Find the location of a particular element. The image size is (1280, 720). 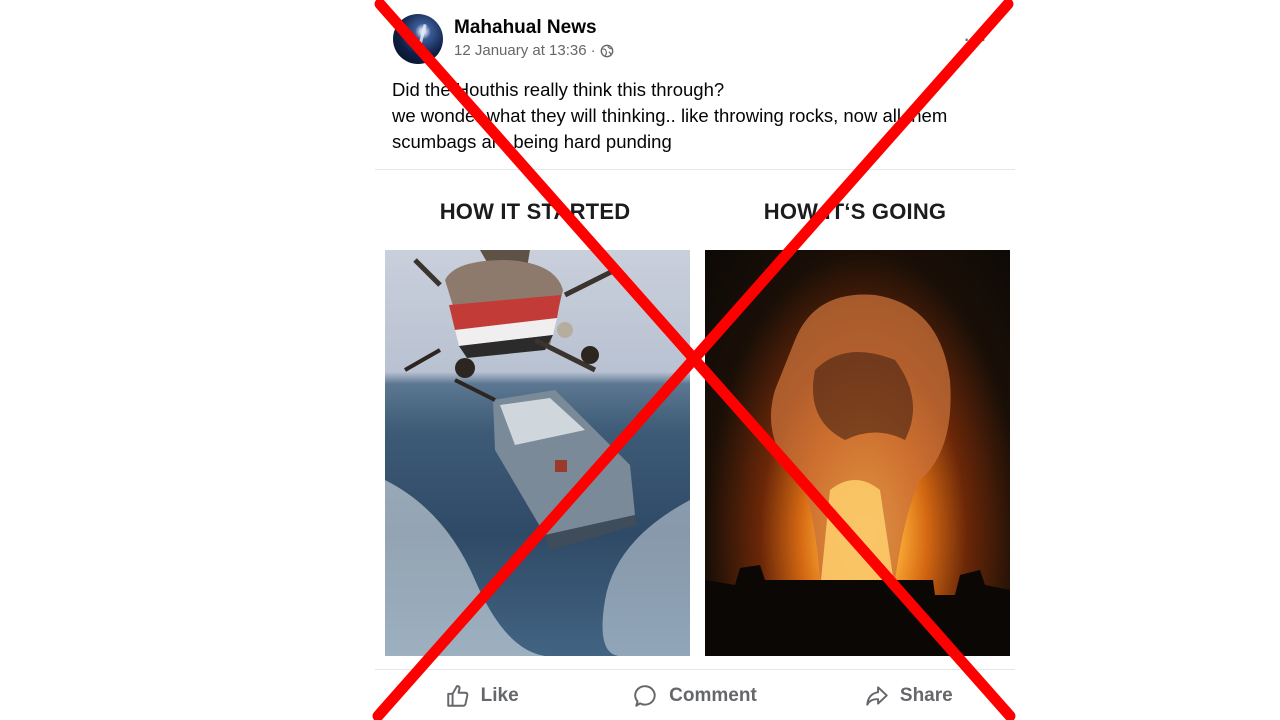

comment-icon is located at coordinates (645, 695).